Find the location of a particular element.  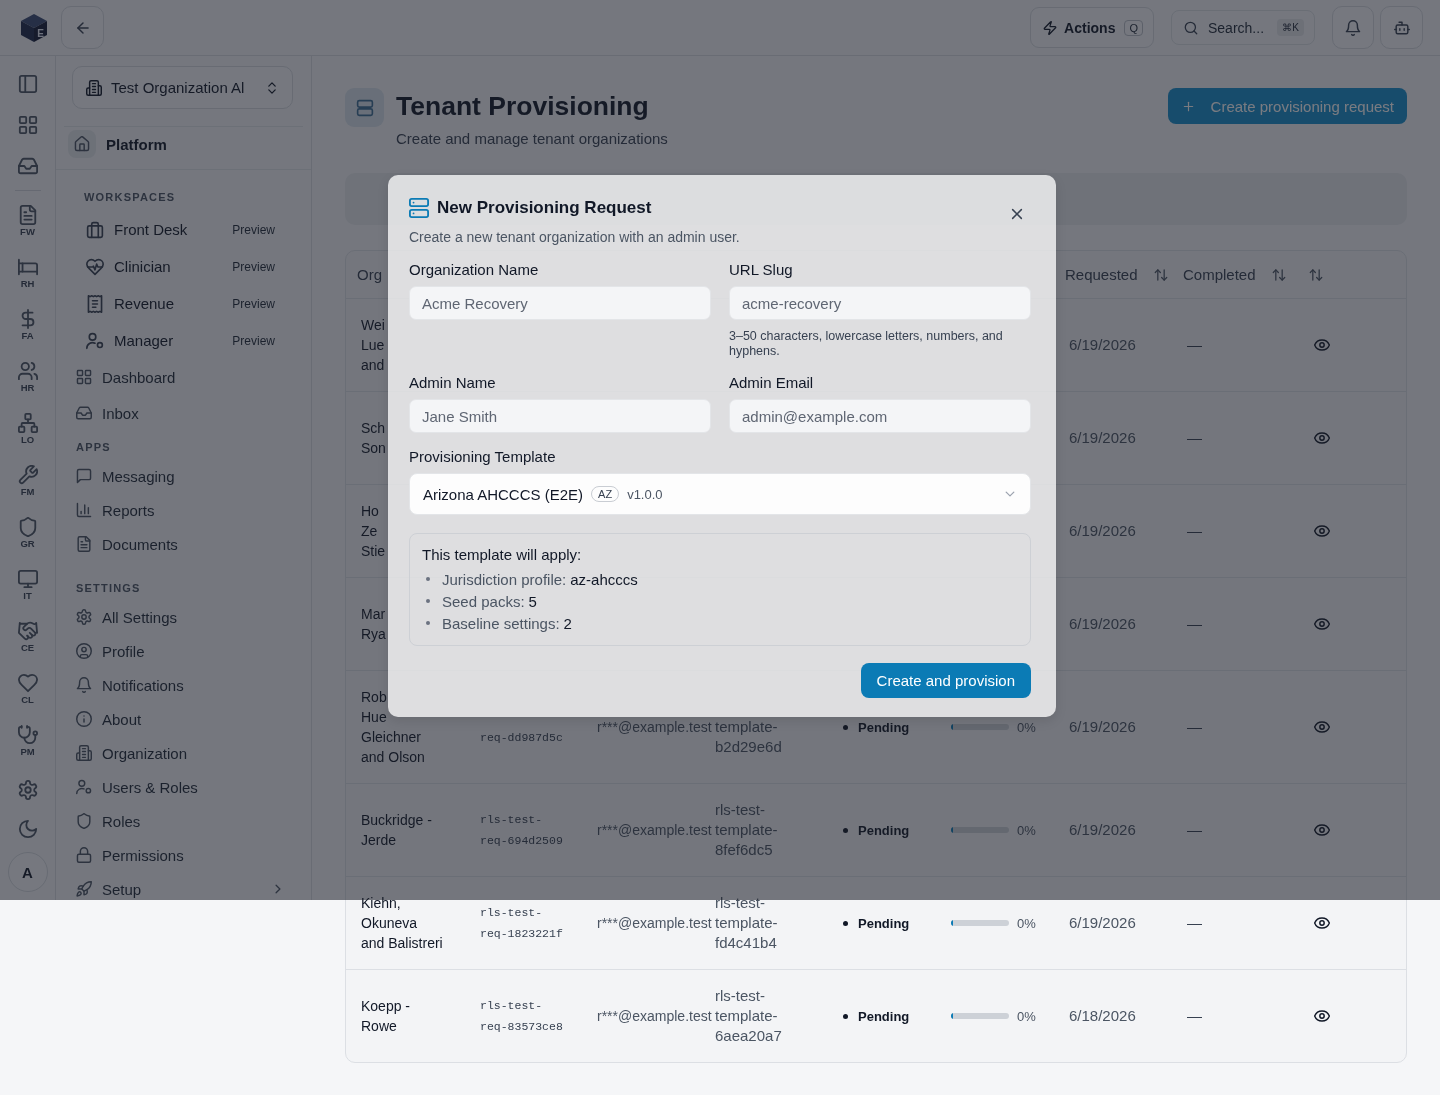

bell-icon is located at coordinates (84, 685).